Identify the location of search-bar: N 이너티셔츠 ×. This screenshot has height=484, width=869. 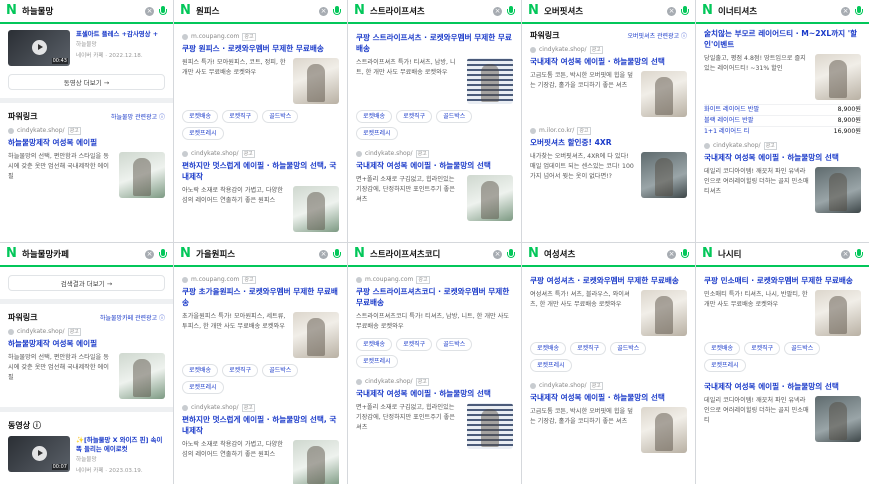
(782, 12).